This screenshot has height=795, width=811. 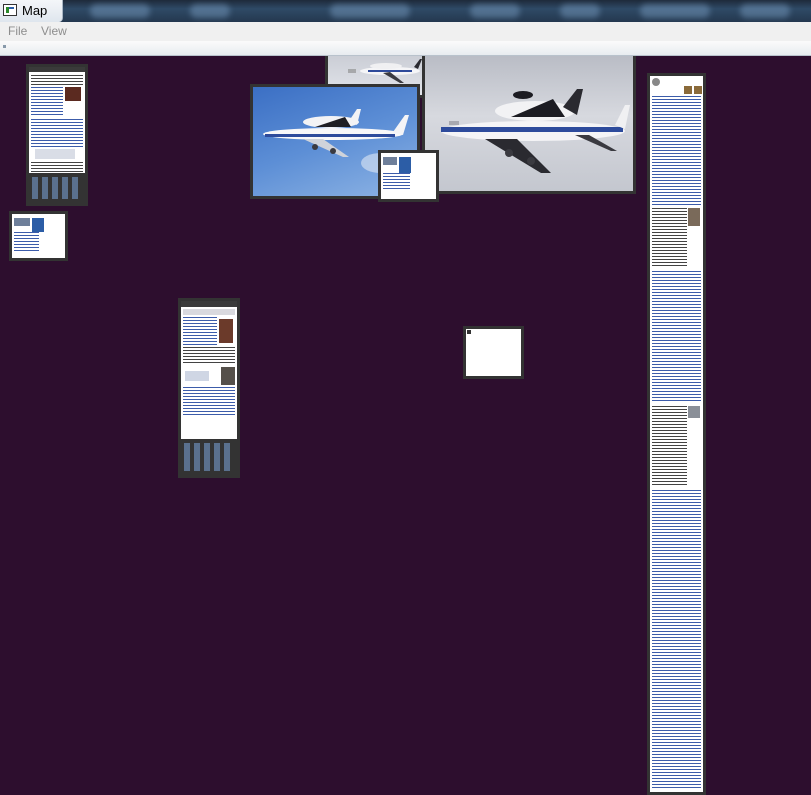 I want to click on photo, so click(x=529, y=123).